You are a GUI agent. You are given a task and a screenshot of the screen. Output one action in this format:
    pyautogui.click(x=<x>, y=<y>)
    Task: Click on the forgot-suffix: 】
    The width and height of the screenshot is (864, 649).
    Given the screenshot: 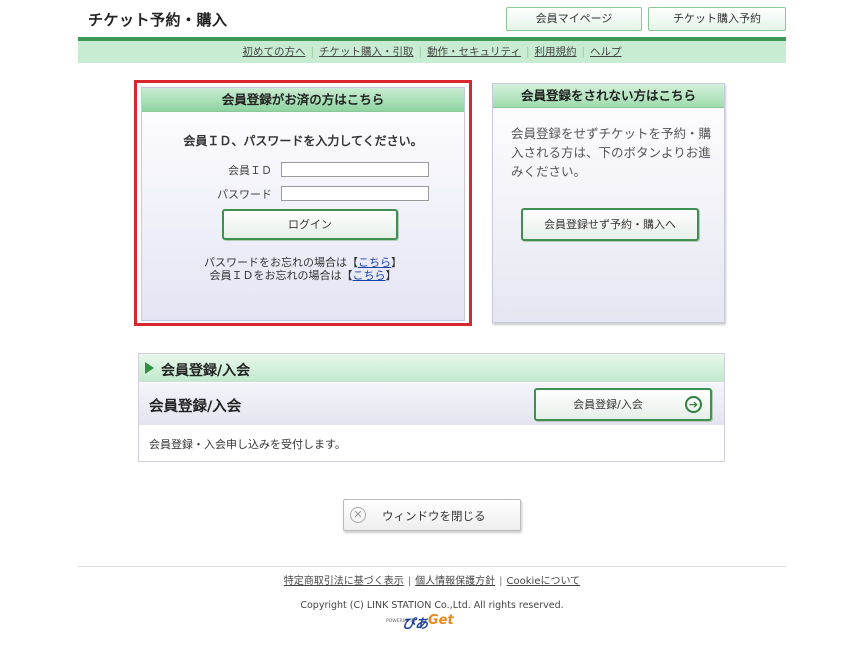 What is the action you would take?
    pyautogui.click(x=391, y=275)
    